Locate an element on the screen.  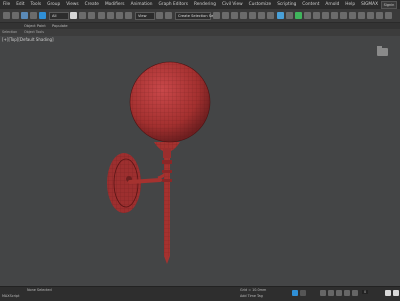
add-time-tag-button: Add Time Tag is located at coordinates (251, 296).